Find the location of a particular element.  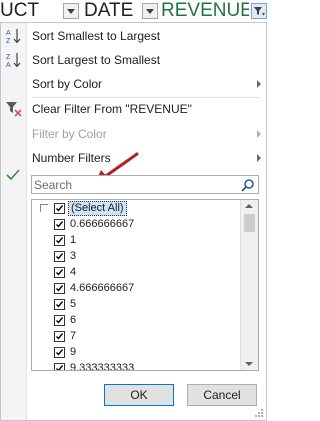

cancel-button: Cancel is located at coordinates (222, 395).